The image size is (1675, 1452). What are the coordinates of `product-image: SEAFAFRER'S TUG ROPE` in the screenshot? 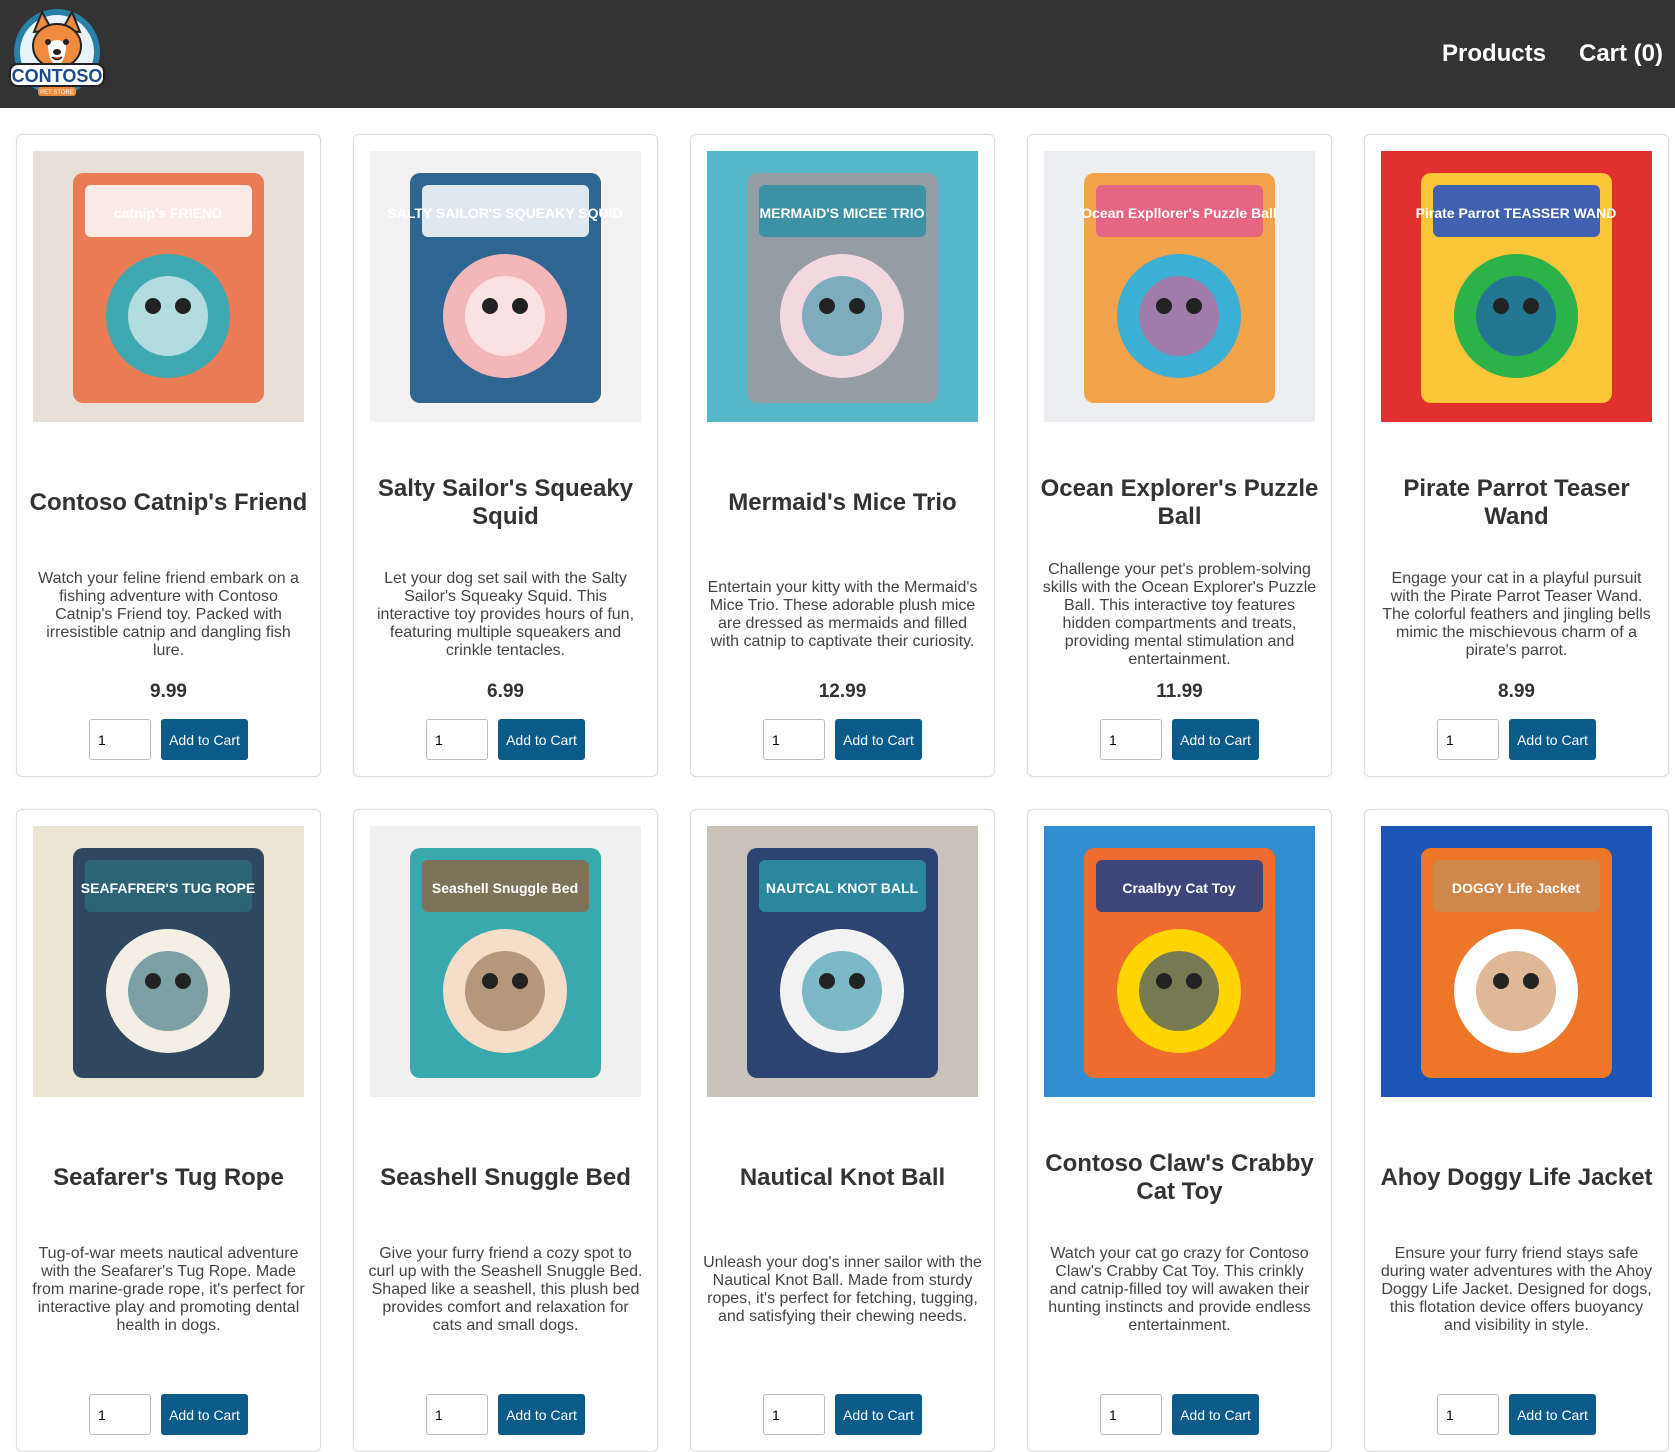 It's located at (168, 961).